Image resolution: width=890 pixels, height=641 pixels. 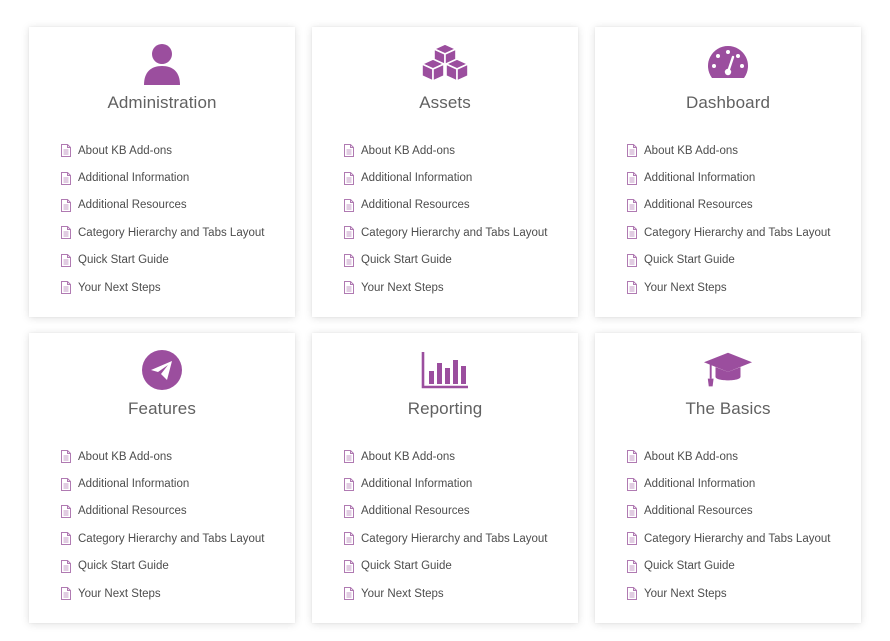 I want to click on paper-plane-icon, so click(x=162, y=370).